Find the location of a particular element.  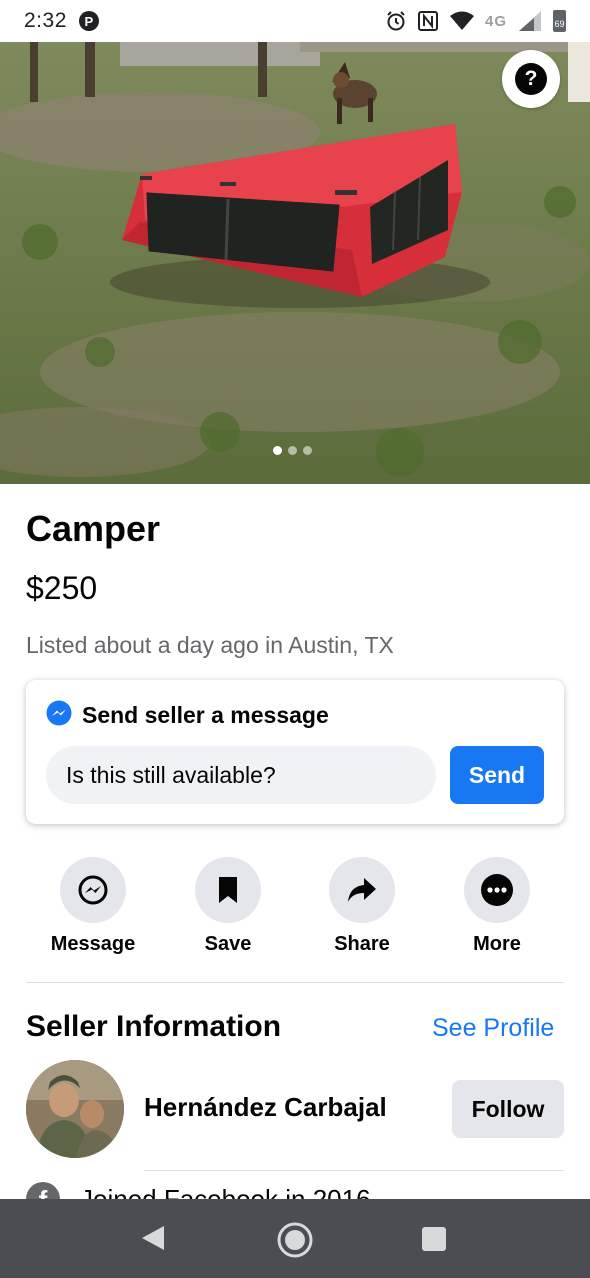

system-nav-bar is located at coordinates (295, 1238).